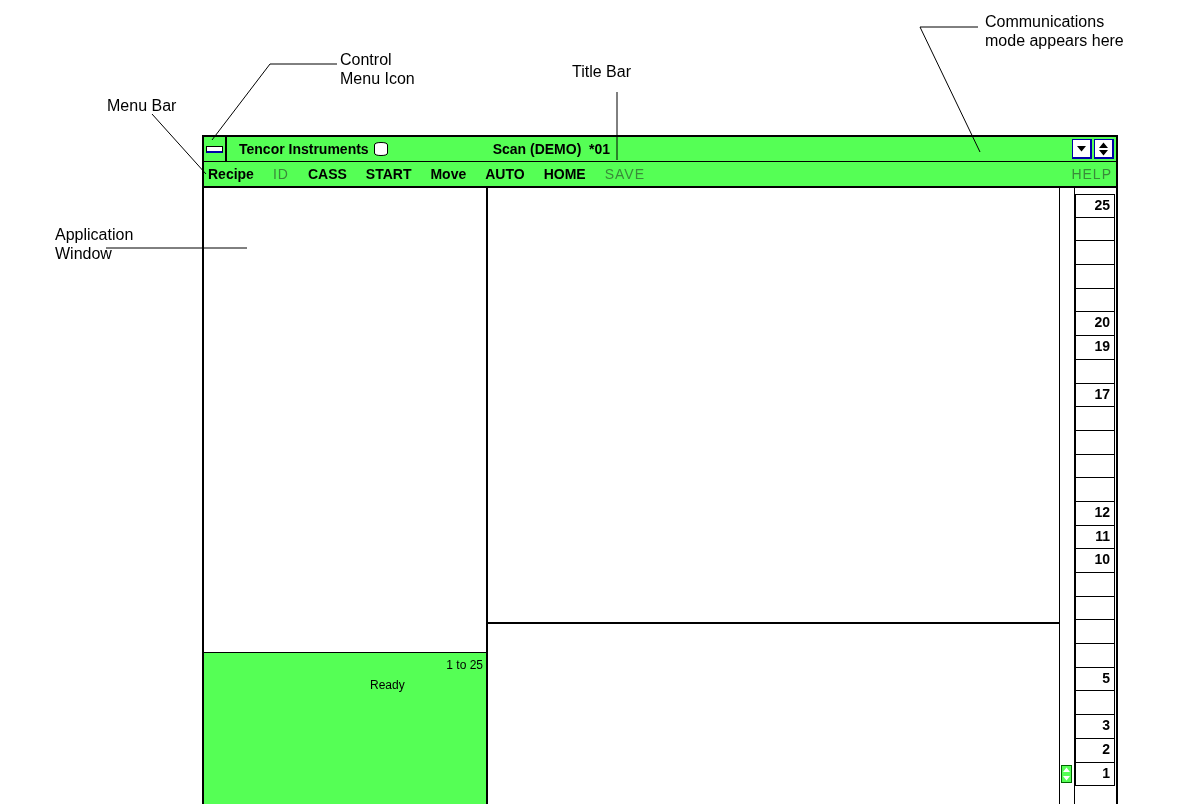 This screenshot has height=804, width=1193. What do you see at coordinates (1095, 348) in the screenshot?
I see `slot-cell: 19` at bounding box center [1095, 348].